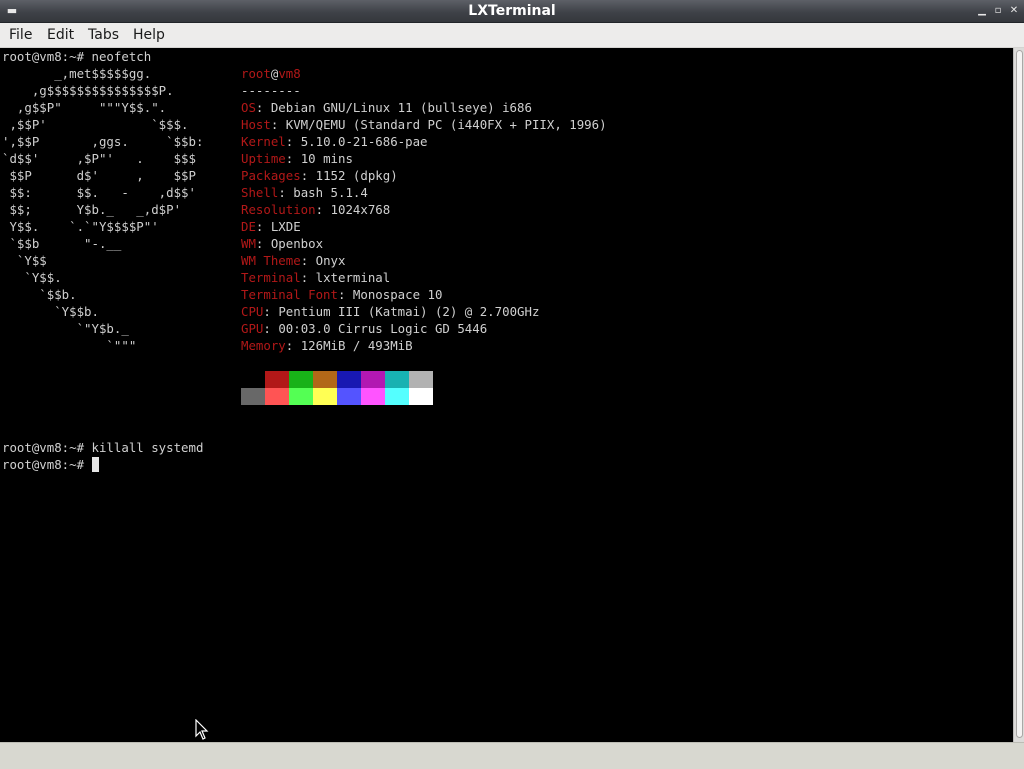 Image resolution: width=1024 pixels, height=769 pixels. I want to click on logo-line: ,g$$$$$$$$$$$$$$$P., so click(88, 90).